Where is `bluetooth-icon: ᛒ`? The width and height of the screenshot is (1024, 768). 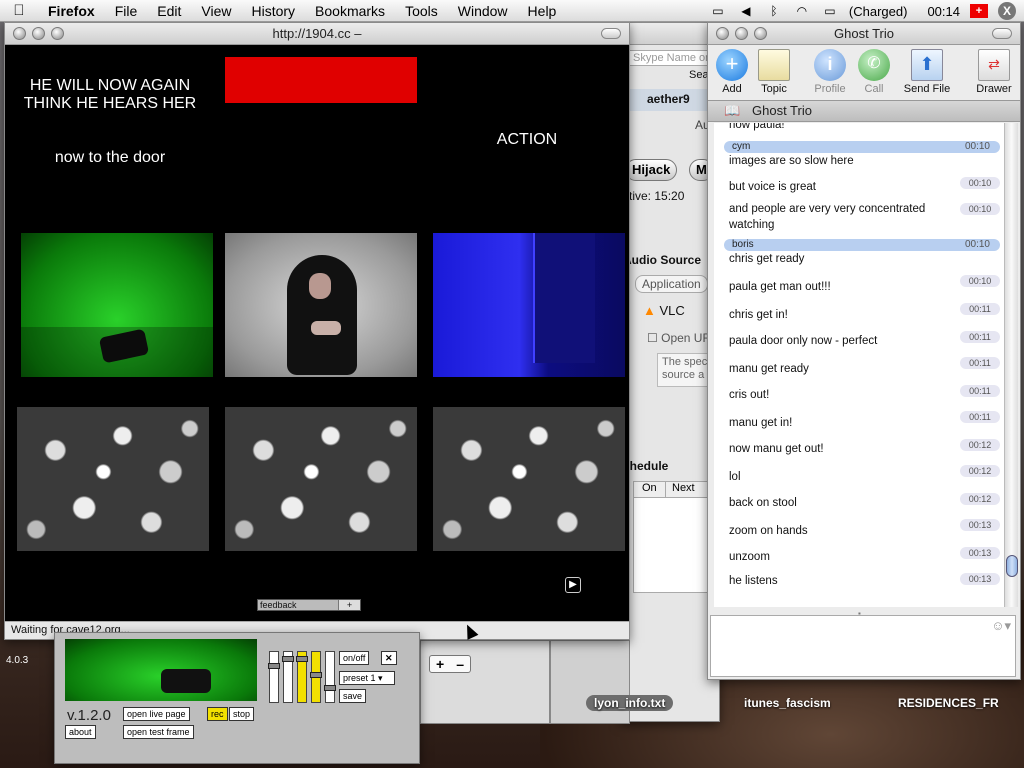 bluetooth-icon: ᛒ is located at coordinates (774, 11).